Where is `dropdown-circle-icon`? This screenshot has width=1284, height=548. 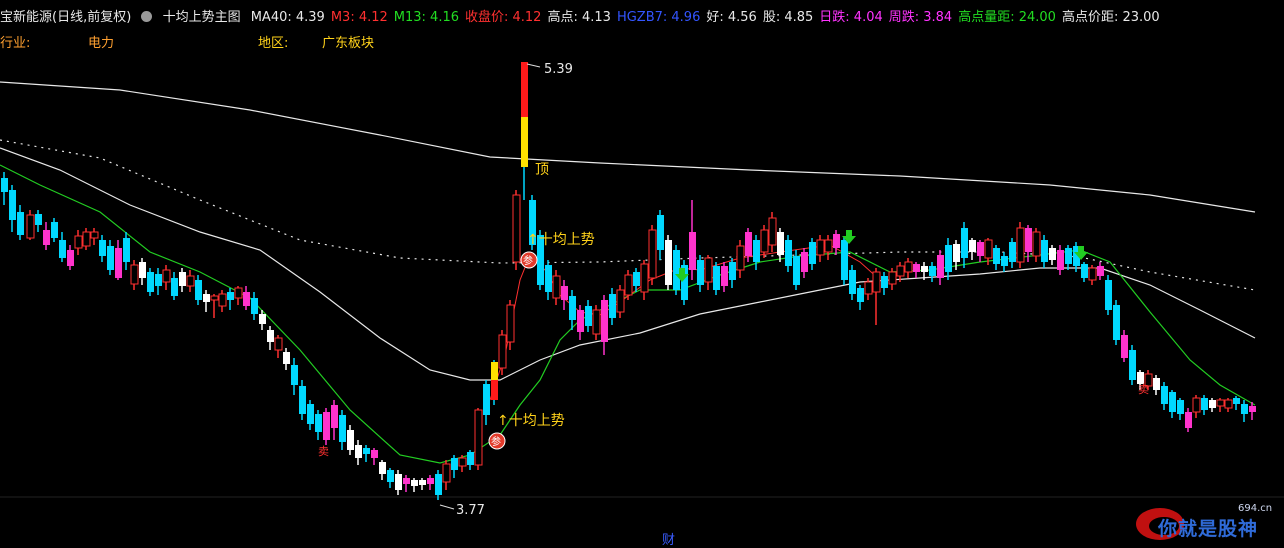 dropdown-circle-icon is located at coordinates (147, 16).